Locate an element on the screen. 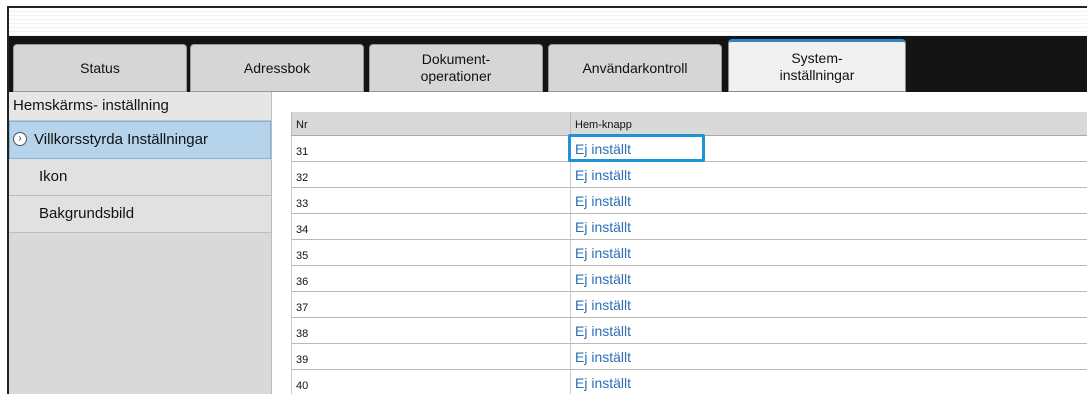 This screenshot has width=1087, height=394. tab-systeminstallningar: System- inställningar is located at coordinates (817, 65).